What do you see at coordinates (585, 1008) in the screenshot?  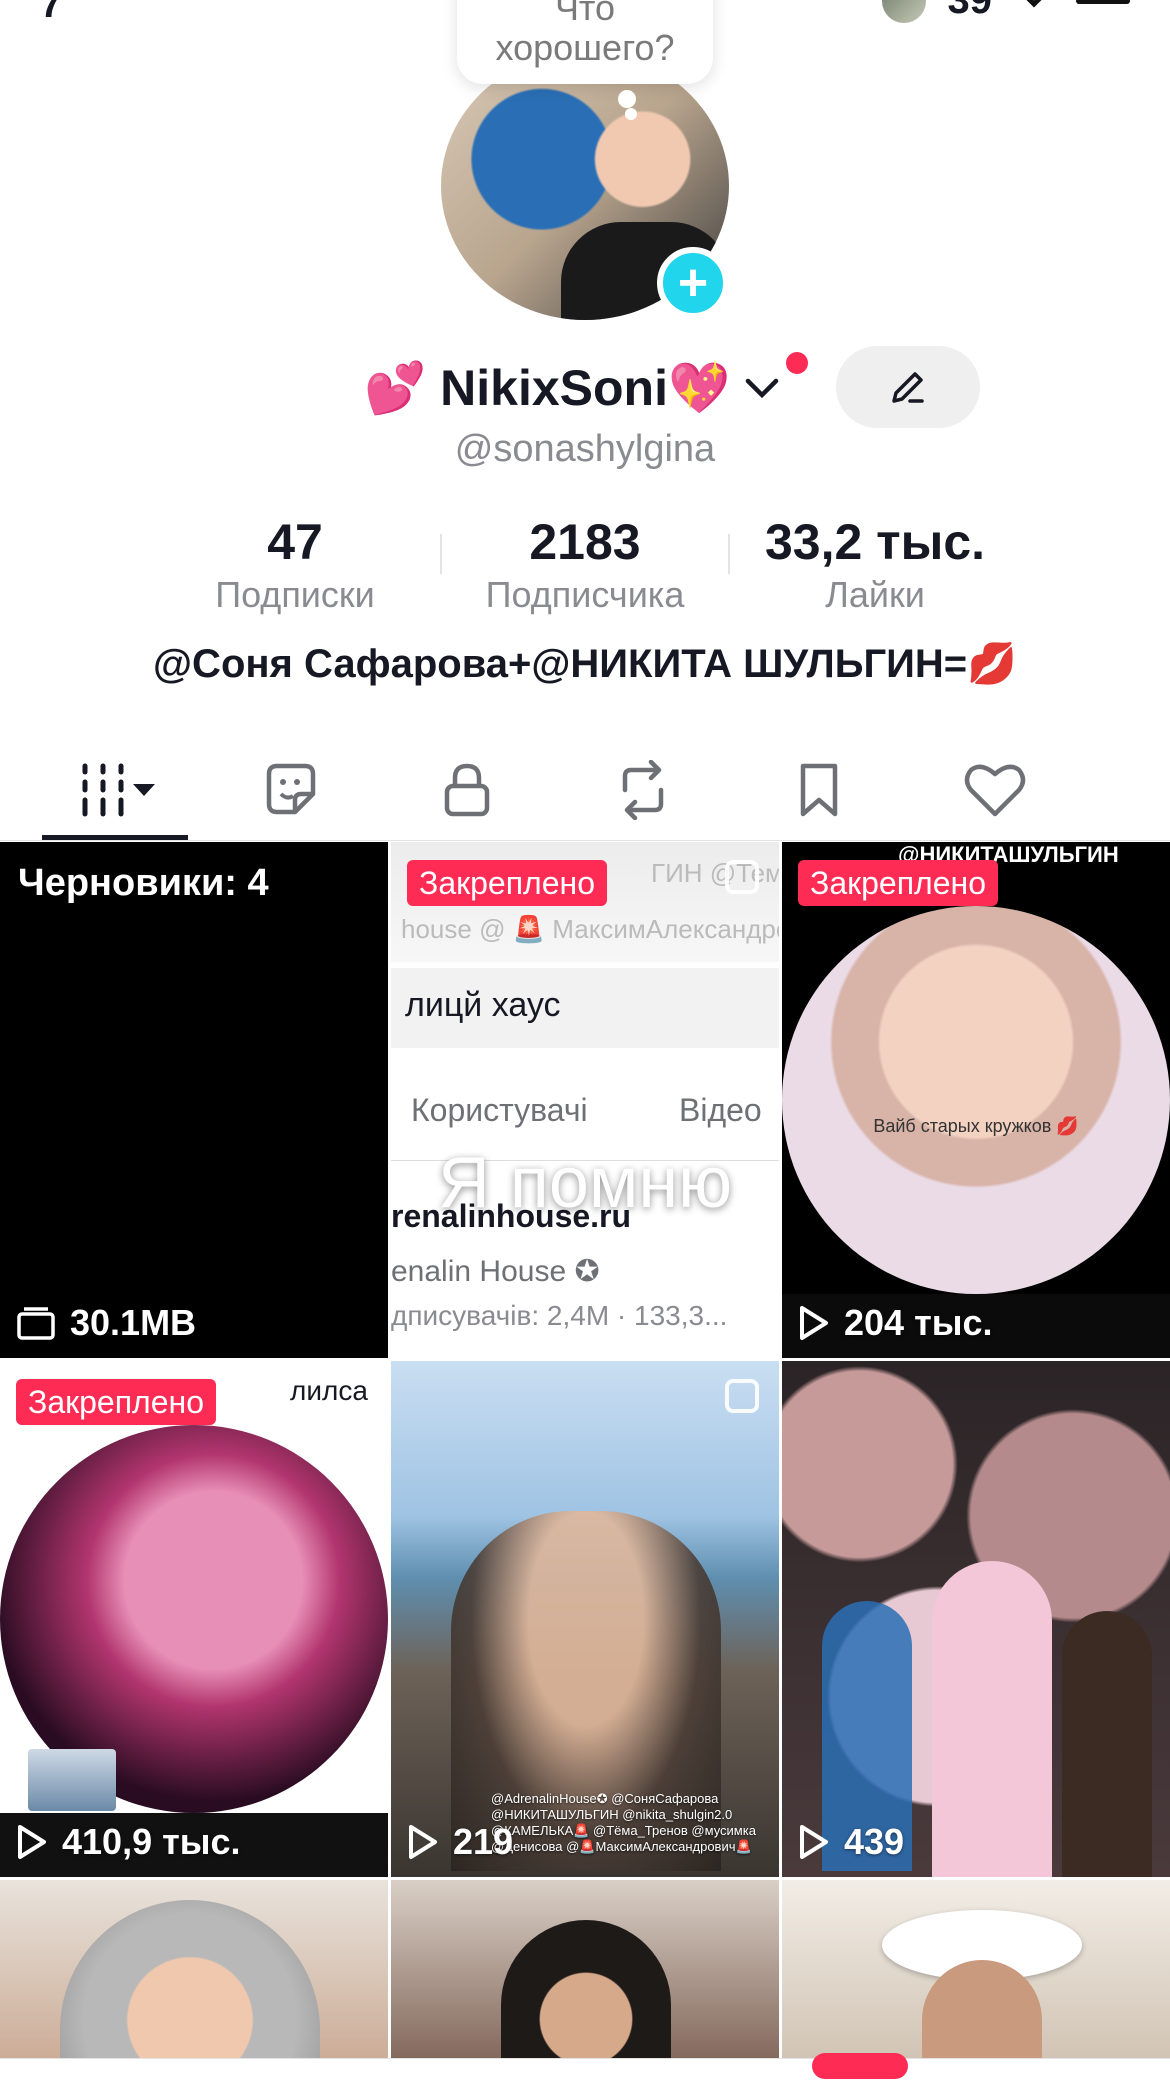 I see `search-bar: лицй хаус` at bounding box center [585, 1008].